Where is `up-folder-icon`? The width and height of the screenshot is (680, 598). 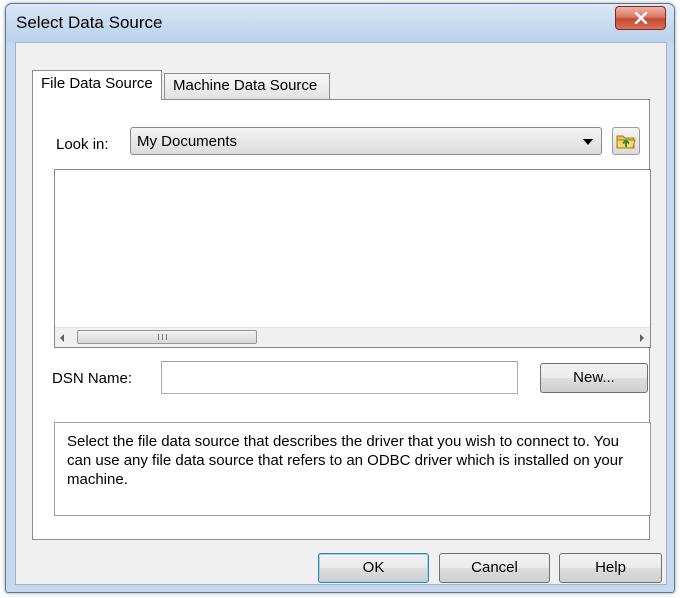 up-folder-icon is located at coordinates (626, 142).